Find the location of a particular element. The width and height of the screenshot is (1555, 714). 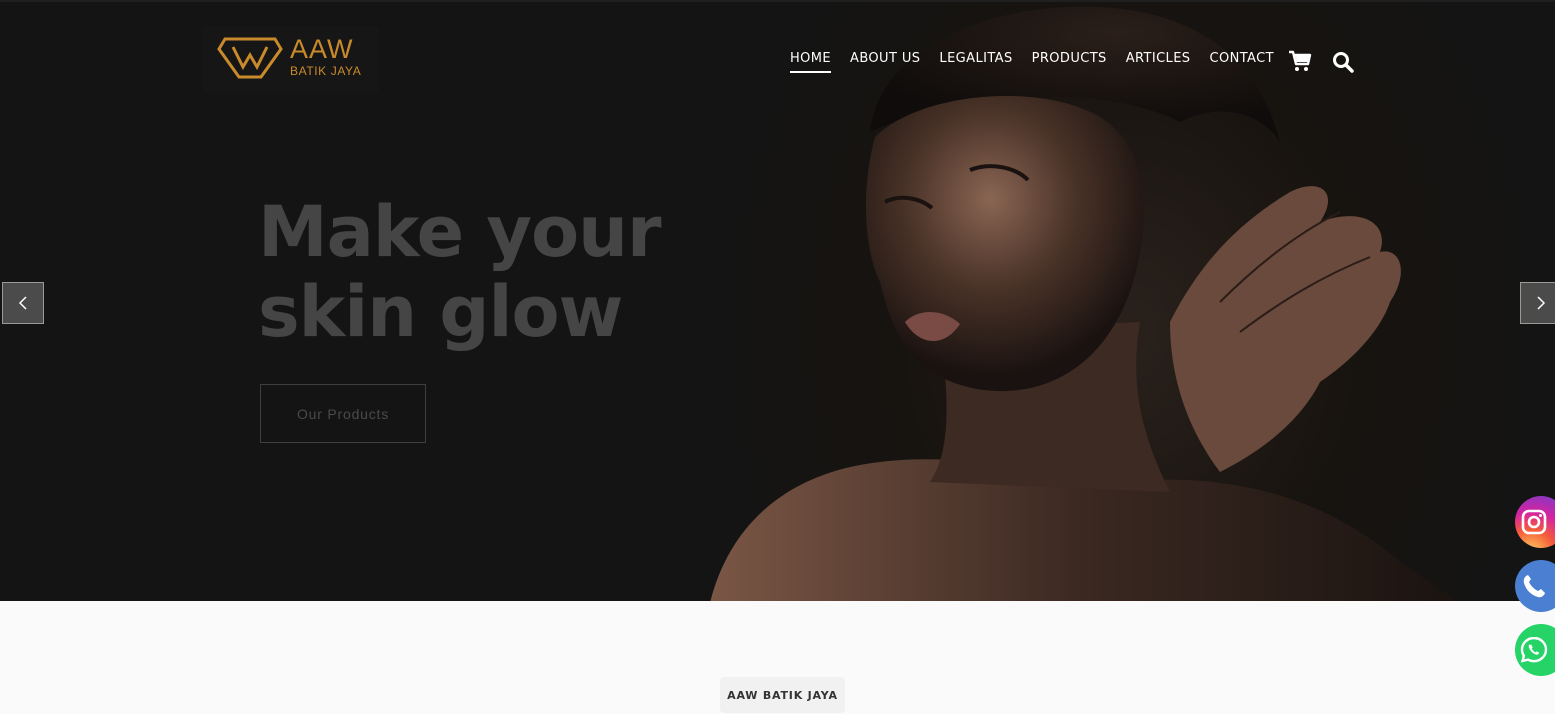

slider-next-button is located at coordinates (1537, 303).